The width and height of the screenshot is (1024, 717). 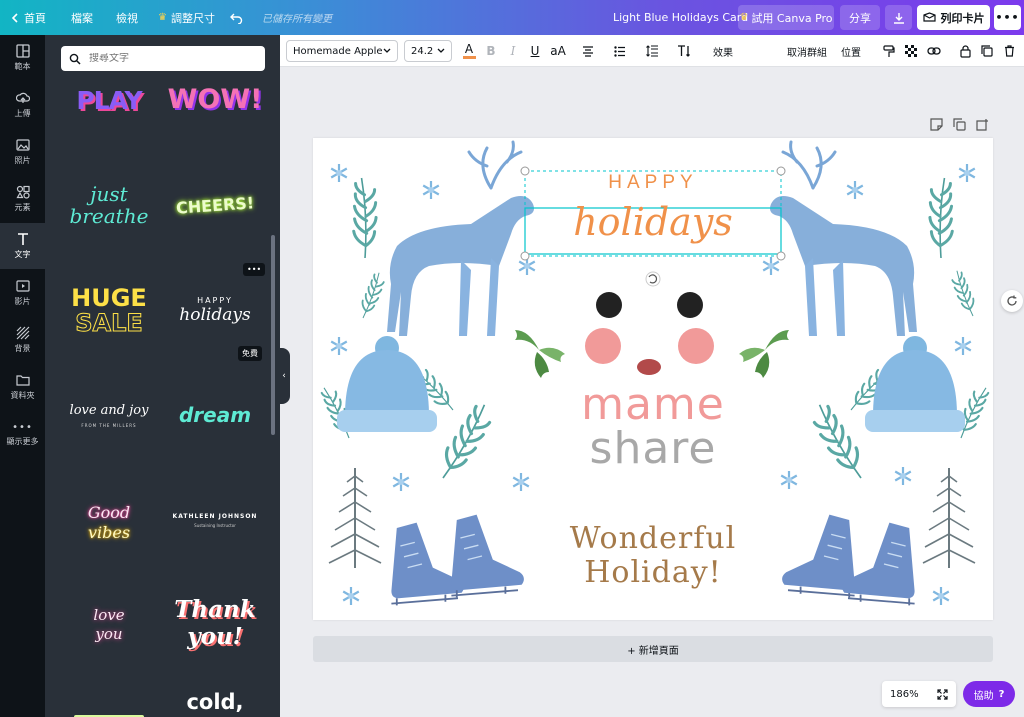 What do you see at coordinates (215, 520) in the screenshot?
I see `text-style-kathleen-johnson: KATHLEEN JOHNSON Sustaining Instructor` at bounding box center [215, 520].